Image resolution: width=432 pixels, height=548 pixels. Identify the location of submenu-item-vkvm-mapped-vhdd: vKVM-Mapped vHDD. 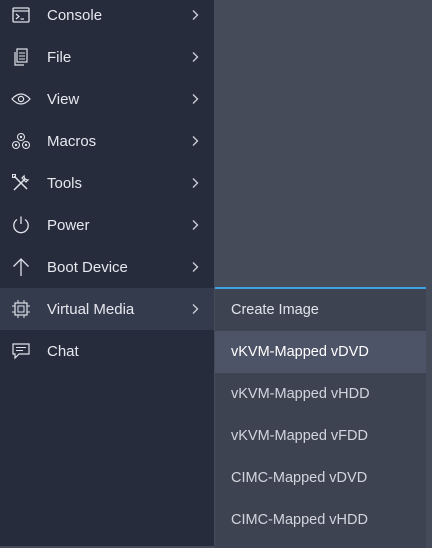
(320, 394).